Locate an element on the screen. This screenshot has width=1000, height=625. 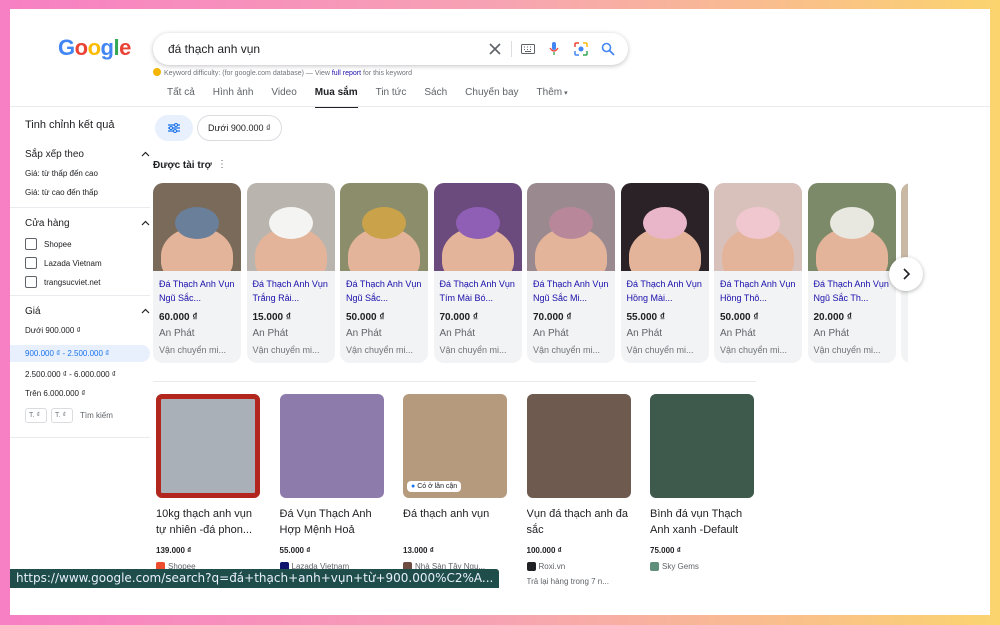
tab-0: Tất cả is located at coordinates (181, 97).